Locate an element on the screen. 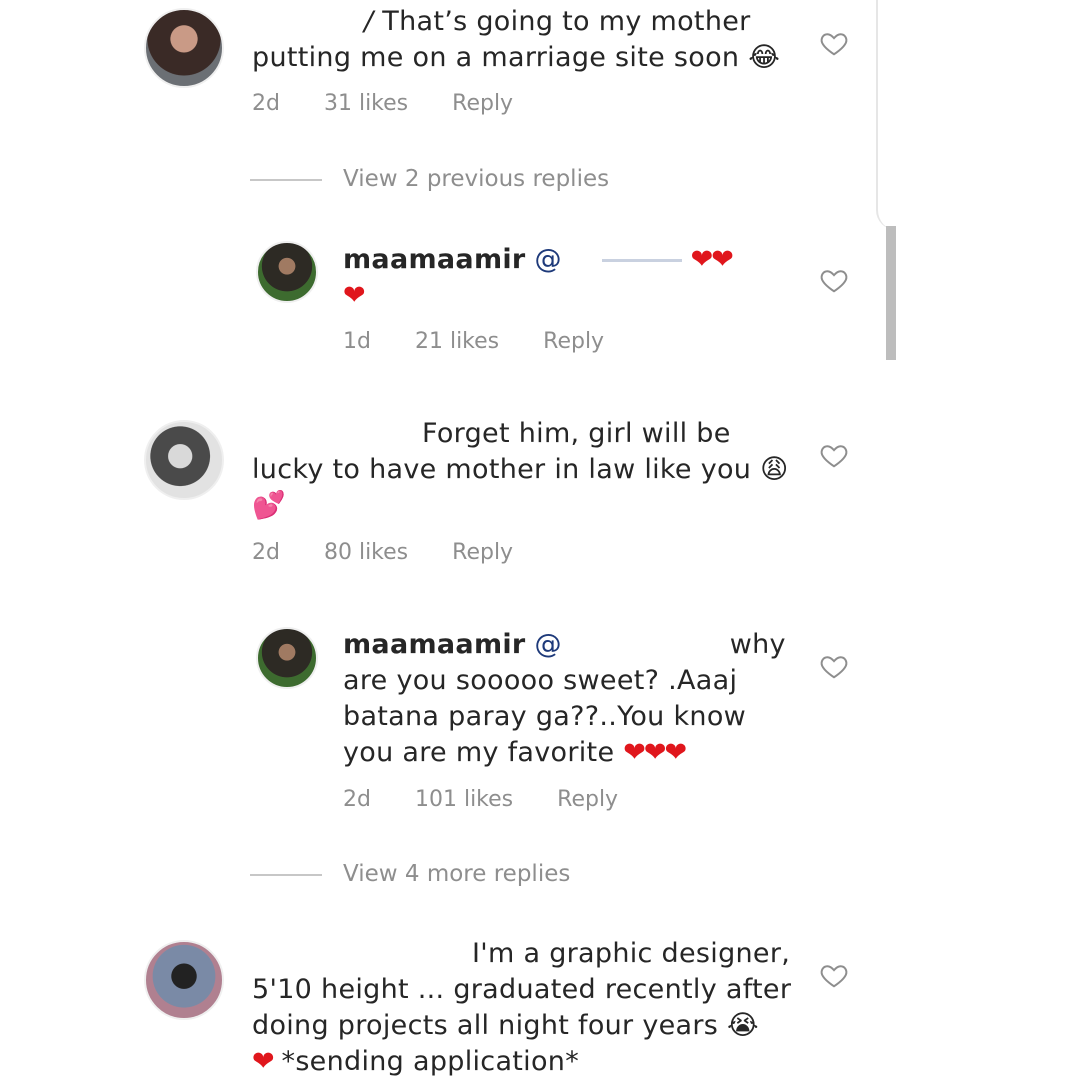 Image resolution: width=1080 pixels, height=1080 pixels. like-count: 21 likes is located at coordinates (457, 341).